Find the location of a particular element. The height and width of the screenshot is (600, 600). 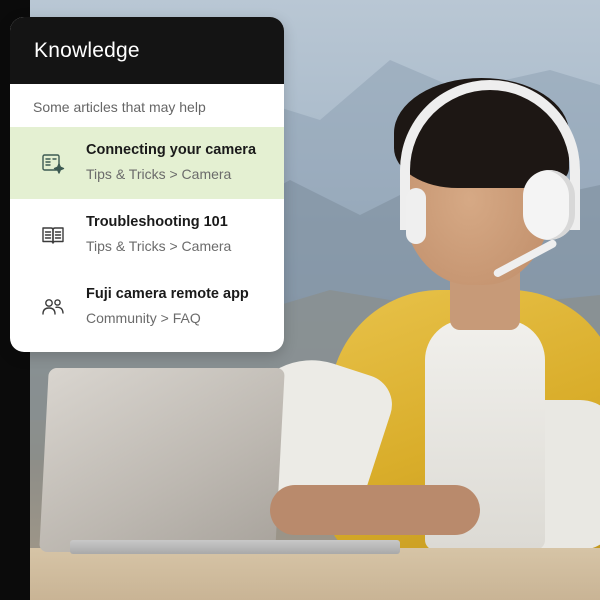

knowledge-subtitle: Some articles that may help is located at coordinates (119, 107).